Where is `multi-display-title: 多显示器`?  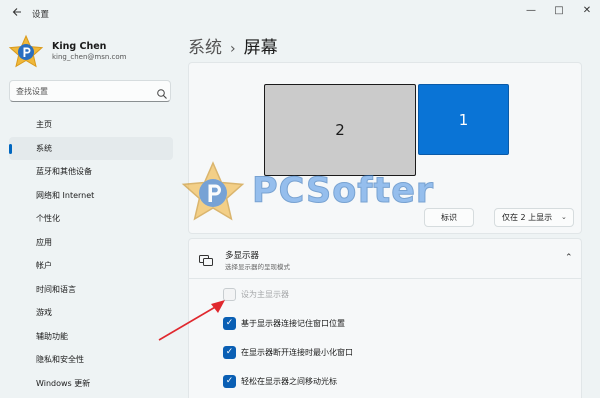
multi-display-title: 多显示器 is located at coordinates (242, 256).